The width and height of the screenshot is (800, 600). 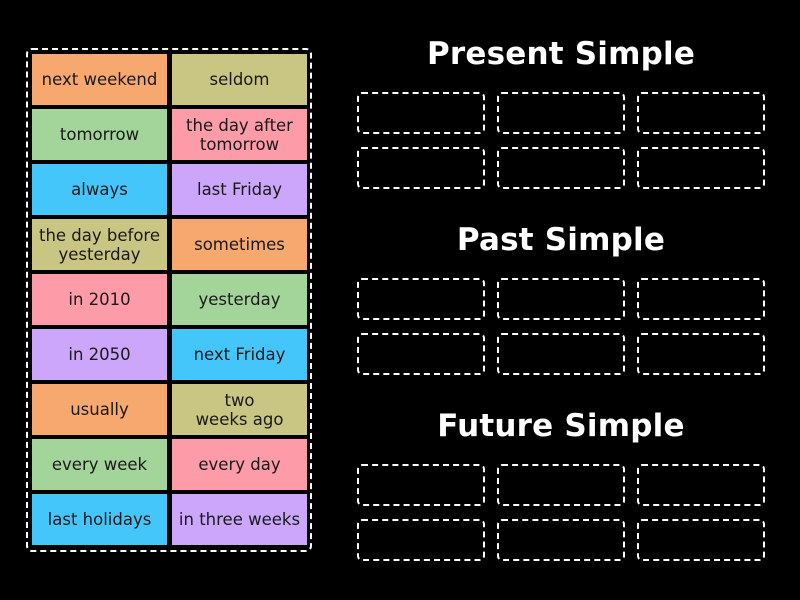 I want to click on word-card: next weekend, so click(x=99, y=79).